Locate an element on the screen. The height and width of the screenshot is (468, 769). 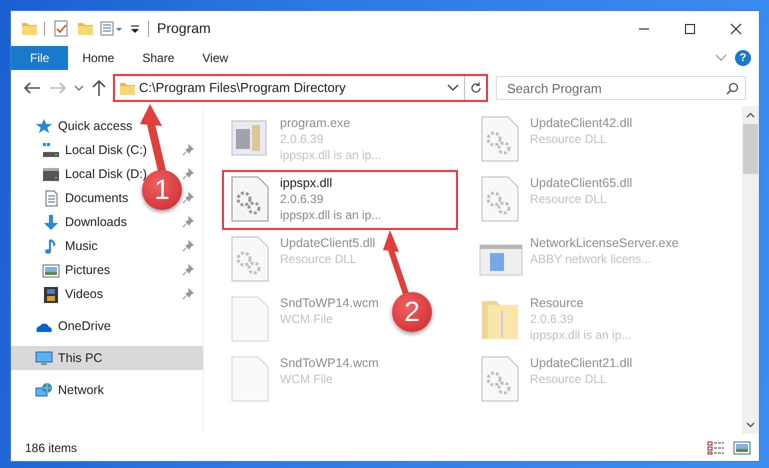
search-field: Search Program is located at coordinates (621, 88).